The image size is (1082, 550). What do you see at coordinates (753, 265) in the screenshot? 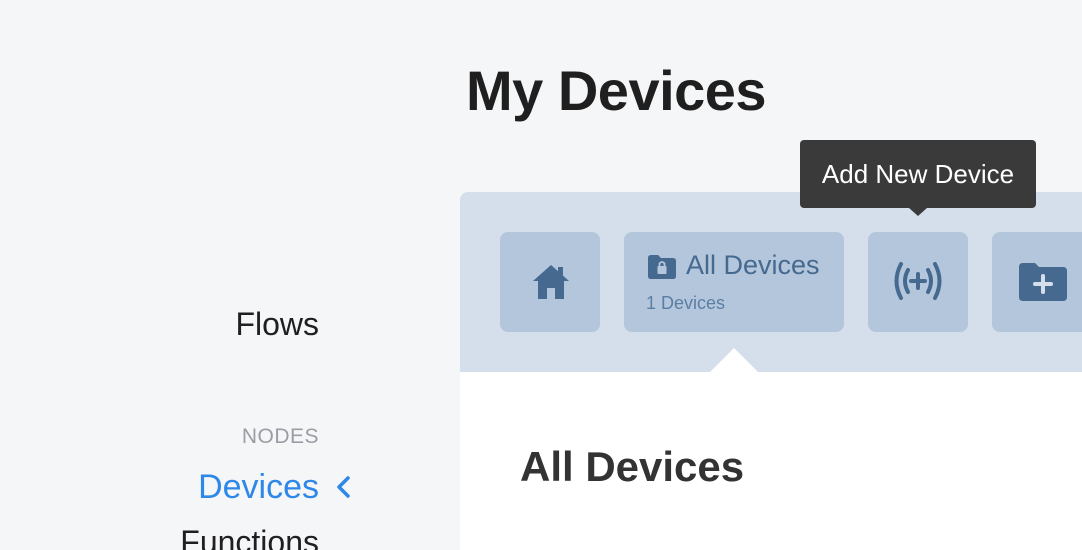
I see `all-devices-label: All Devices` at bounding box center [753, 265].